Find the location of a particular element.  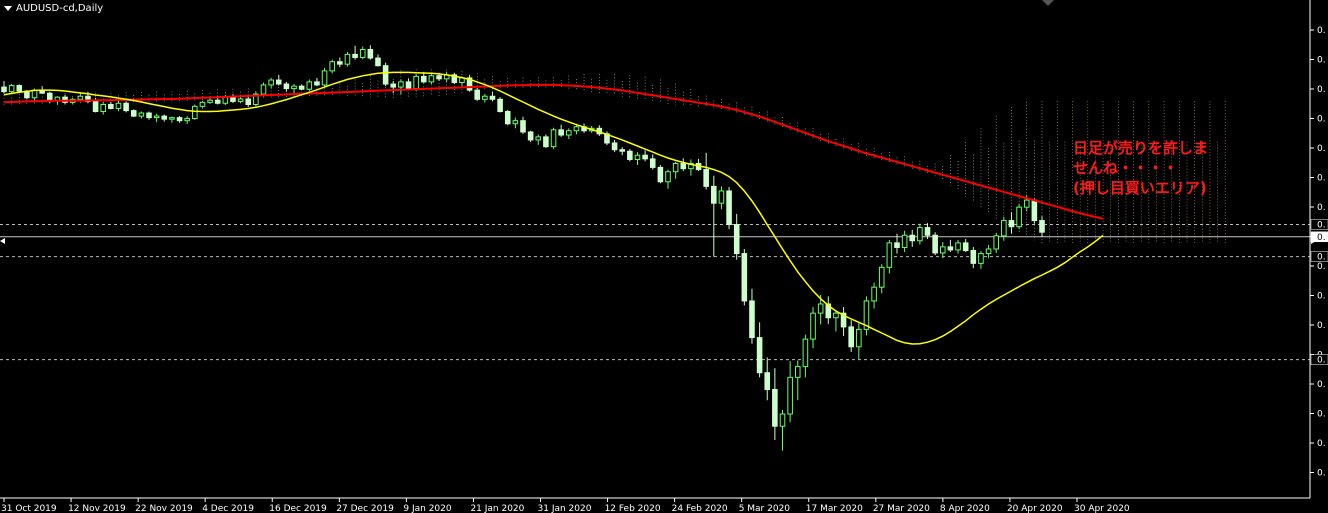

x-tick-label: 24 Feb 2020 is located at coordinates (700, 508).